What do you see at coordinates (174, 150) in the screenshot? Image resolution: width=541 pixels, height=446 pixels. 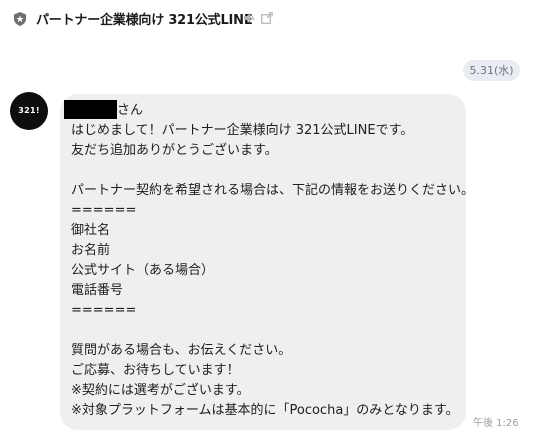 I see `message-line: 友だち追加ありがとうございます。` at bounding box center [174, 150].